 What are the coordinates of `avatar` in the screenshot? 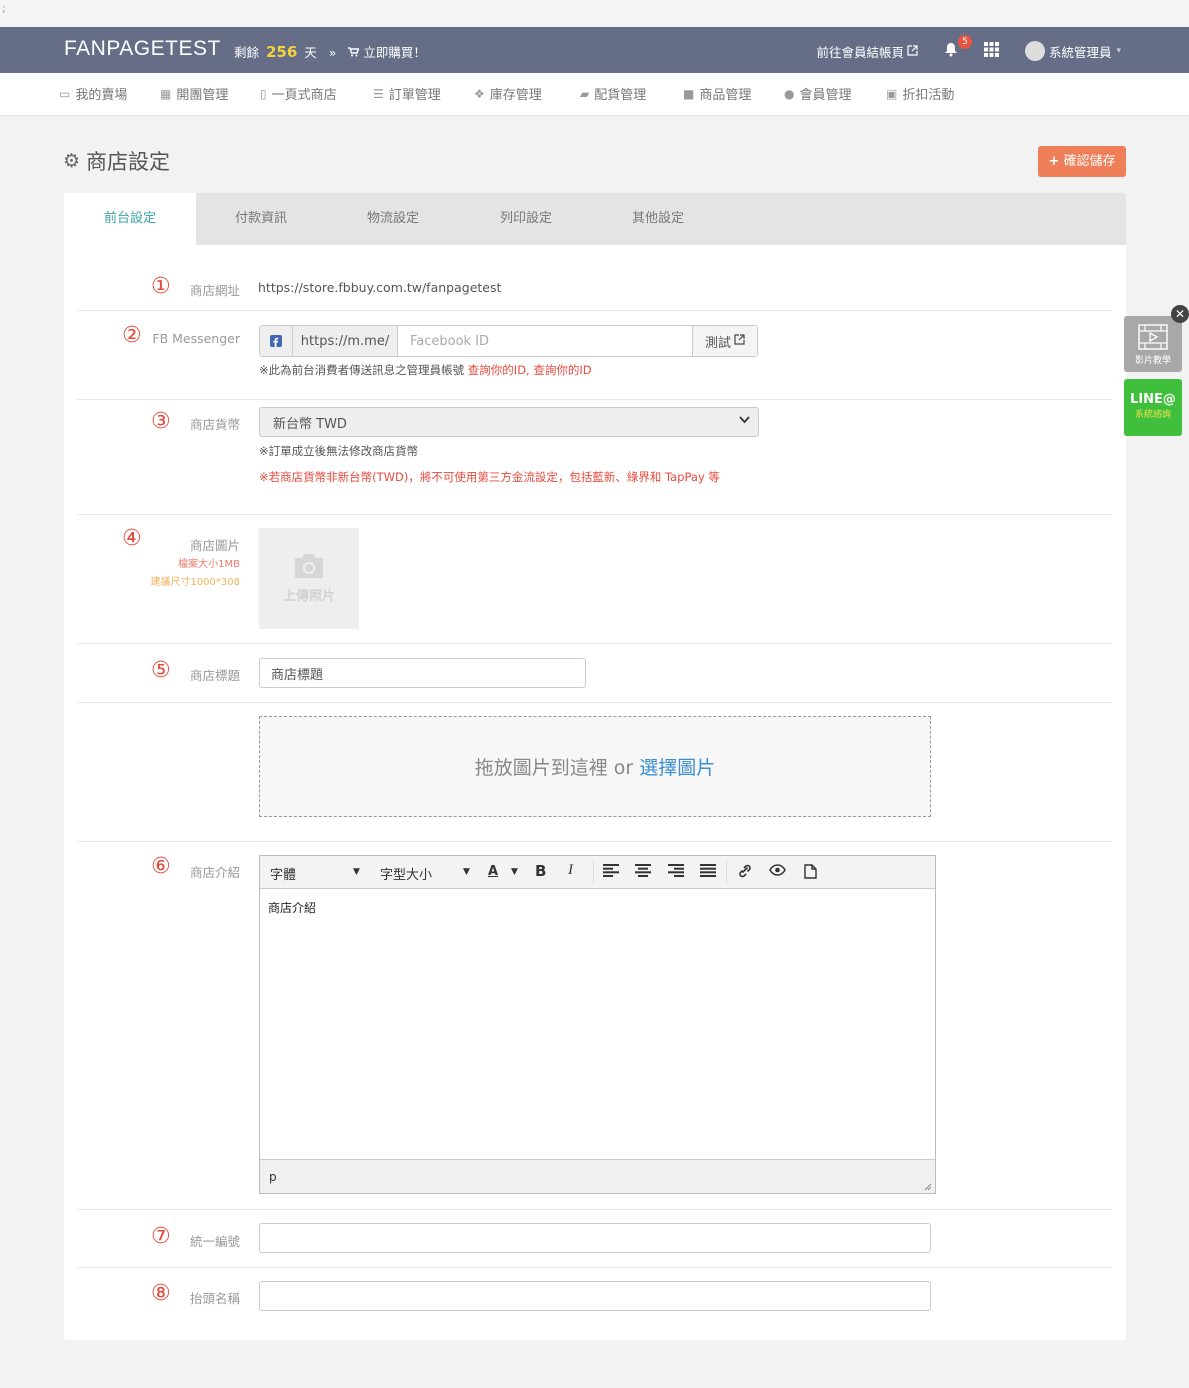 It's located at (1034, 51).